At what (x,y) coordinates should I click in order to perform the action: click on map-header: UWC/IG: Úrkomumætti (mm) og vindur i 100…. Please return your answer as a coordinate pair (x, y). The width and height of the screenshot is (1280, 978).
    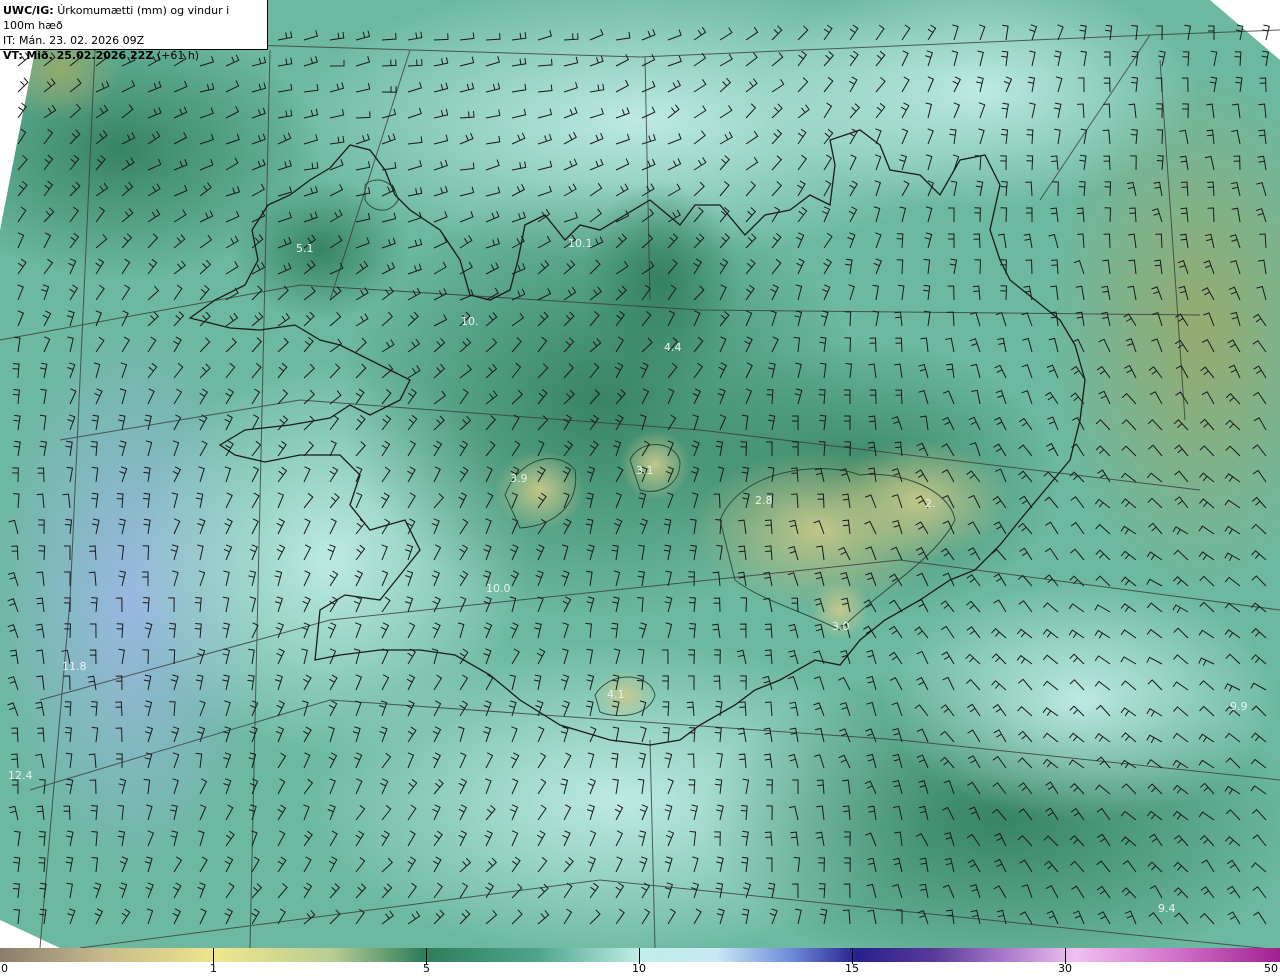
    Looking at the image, I should click on (134, 31).